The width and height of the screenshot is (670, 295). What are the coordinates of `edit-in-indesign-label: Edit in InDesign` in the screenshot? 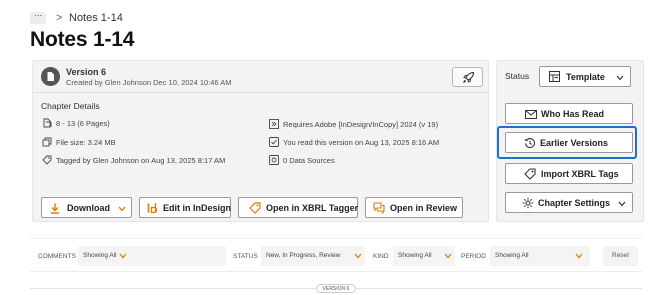 It's located at (197, 207).